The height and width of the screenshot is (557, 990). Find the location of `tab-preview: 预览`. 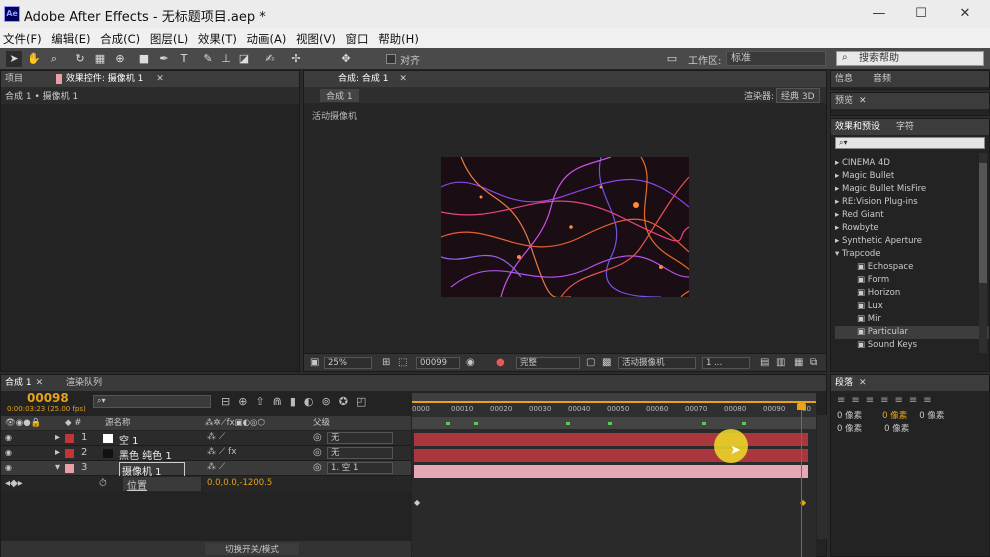

tab-preview: 预览 is located at coordinates (844, 101).